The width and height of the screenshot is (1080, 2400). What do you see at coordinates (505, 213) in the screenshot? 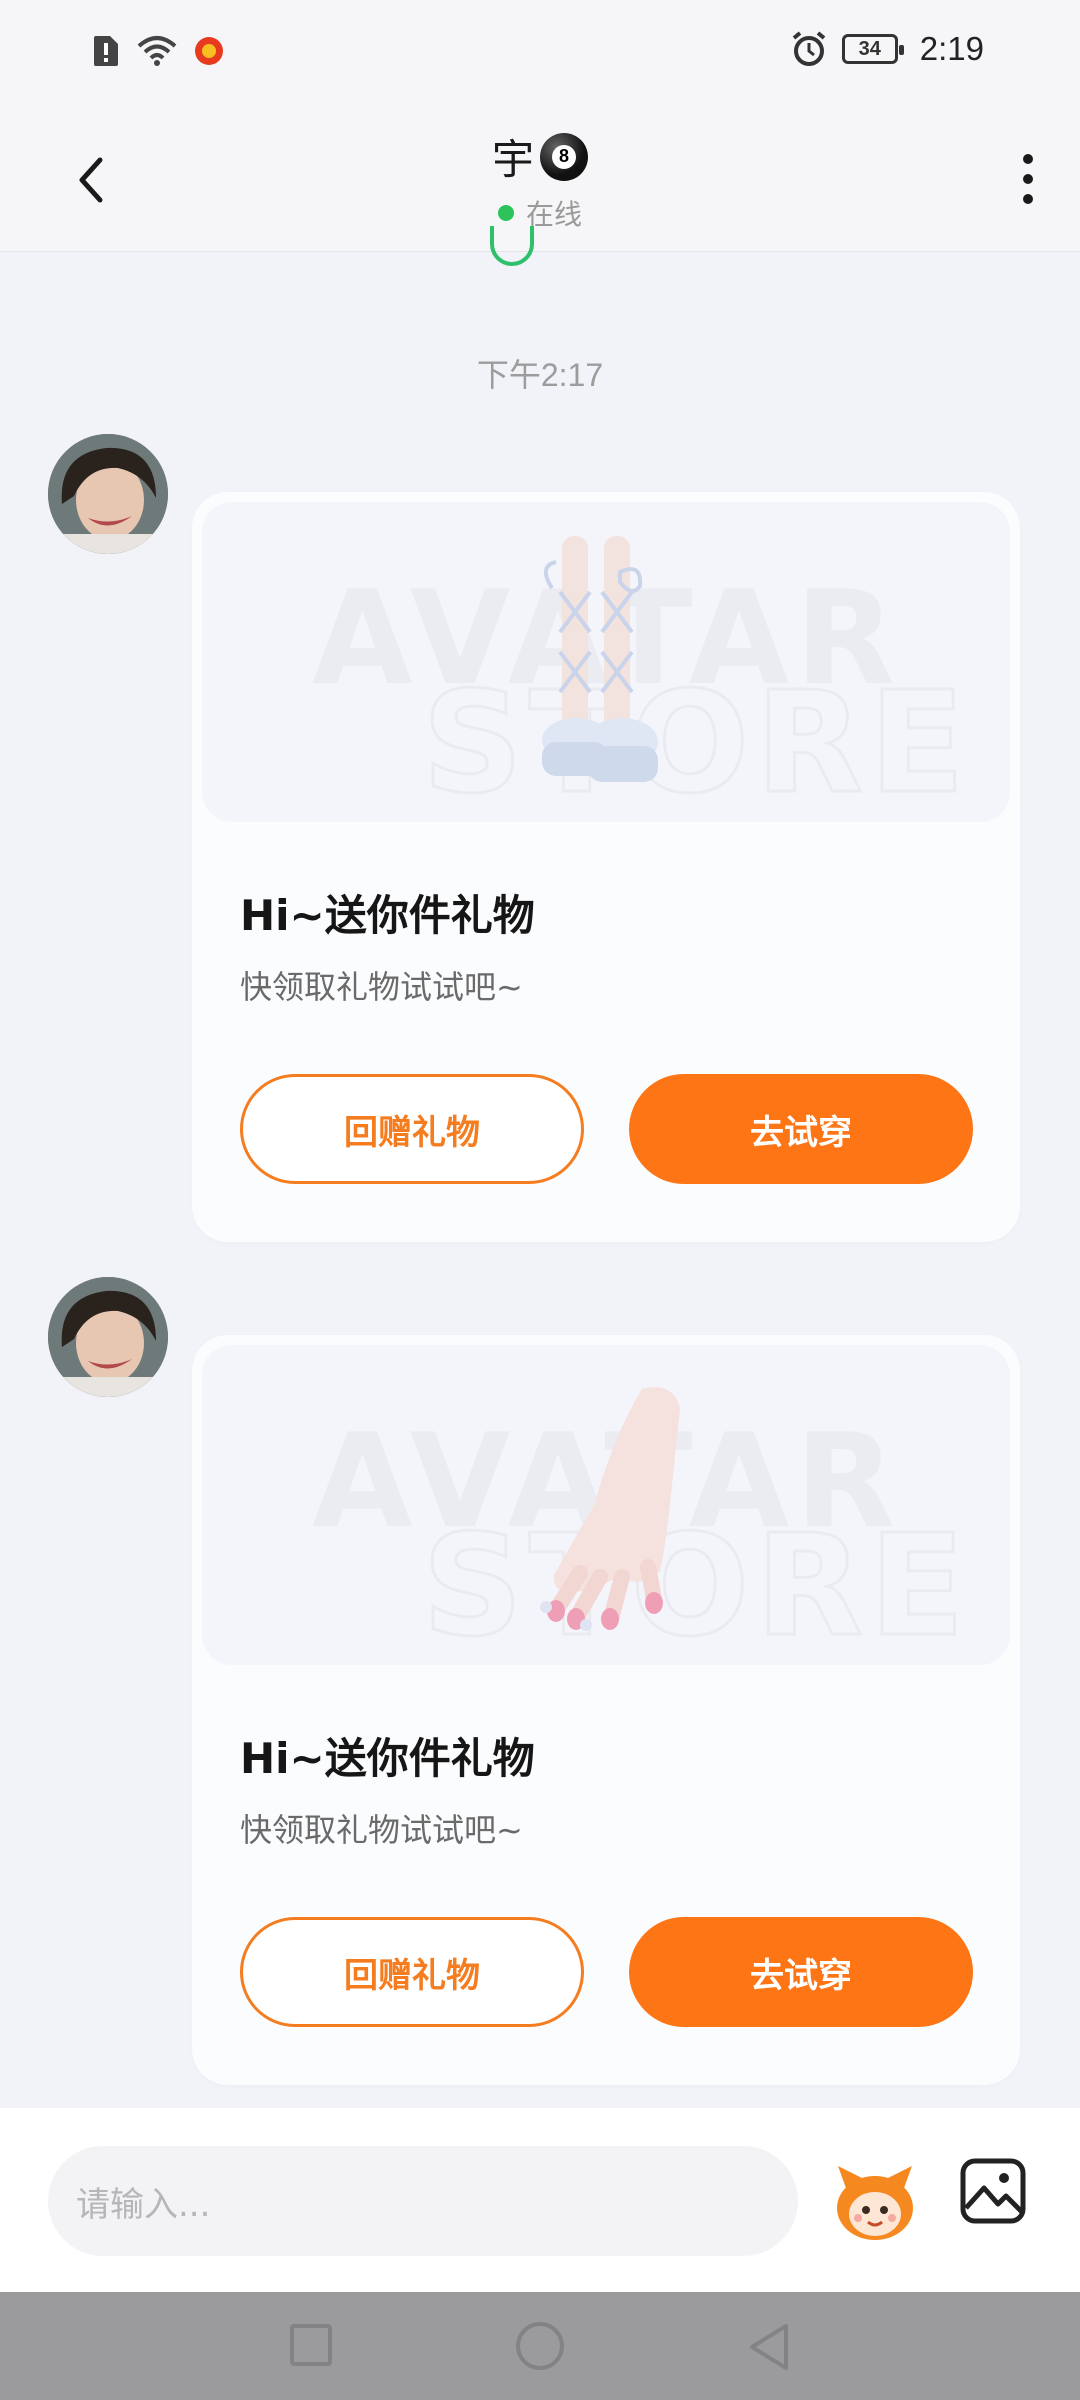
I see `online-dot-icon` at bounding box center [505, 213].